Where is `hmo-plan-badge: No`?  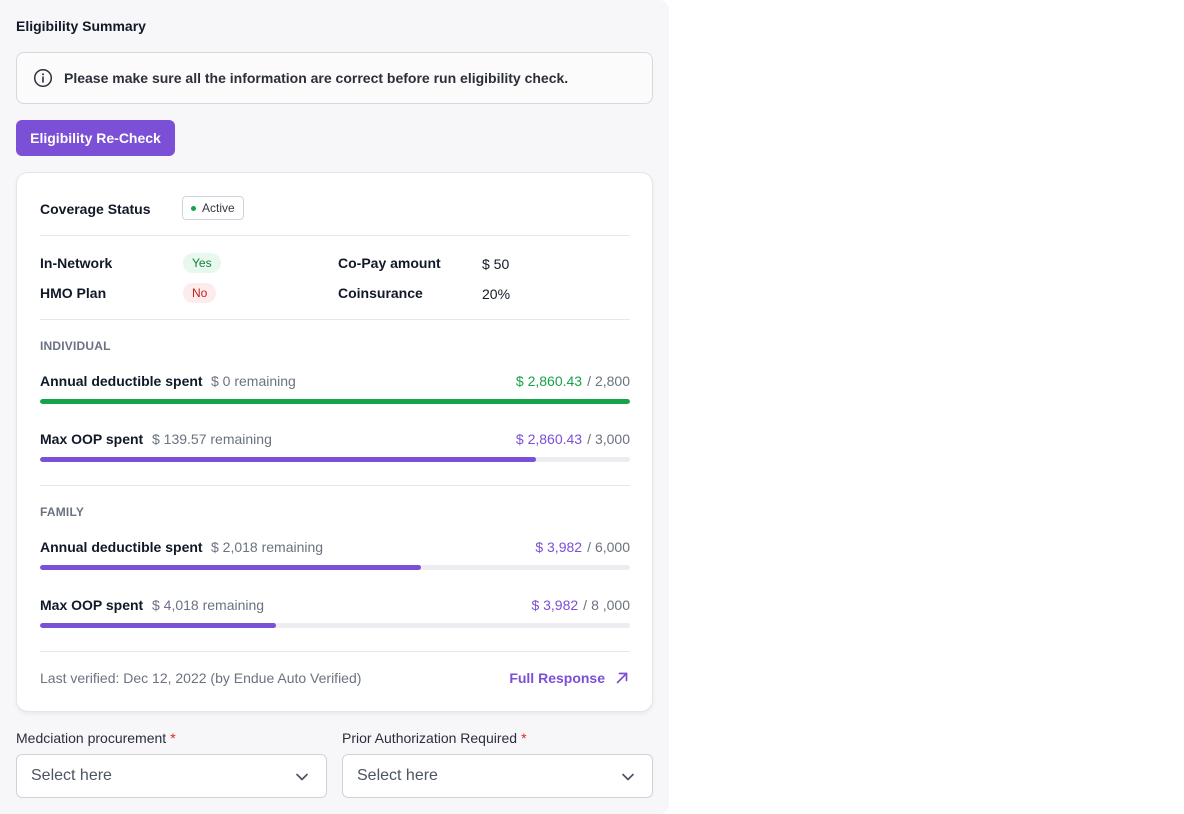
hmo-plan-badge: No is located at coordinates (200, 293).